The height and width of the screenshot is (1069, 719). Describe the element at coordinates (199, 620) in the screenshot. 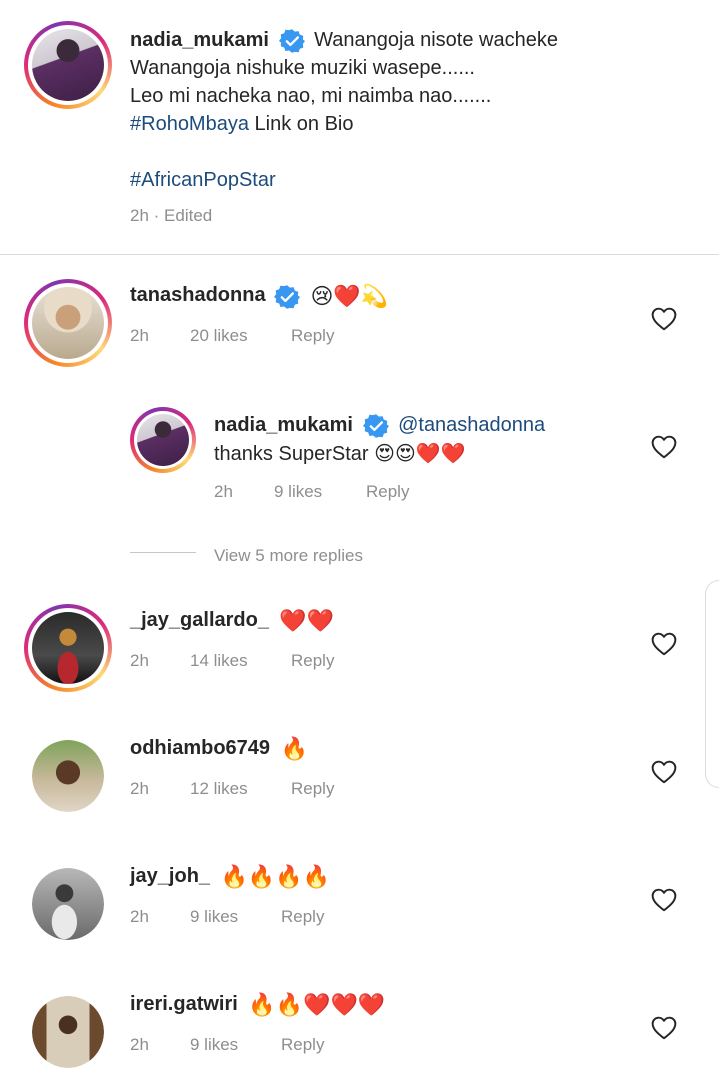

I see `comment-username: _jay_gallardo_` at that location.